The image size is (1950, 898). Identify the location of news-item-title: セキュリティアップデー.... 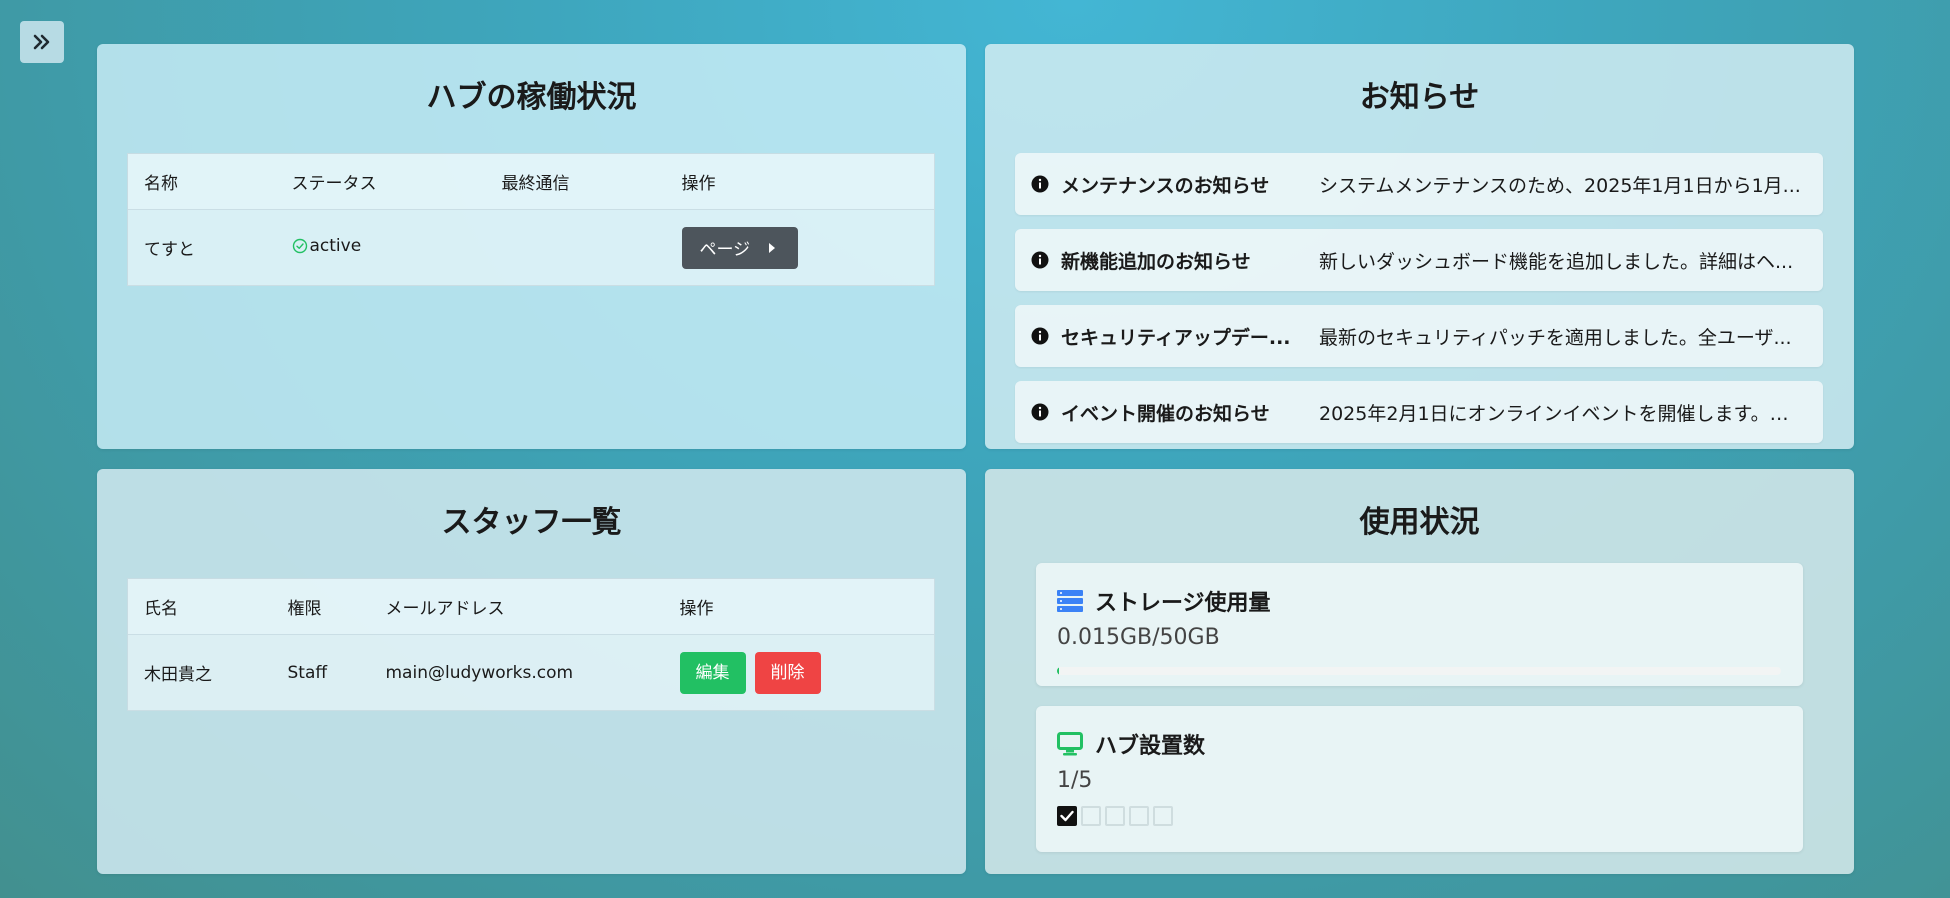
(1176, 337).